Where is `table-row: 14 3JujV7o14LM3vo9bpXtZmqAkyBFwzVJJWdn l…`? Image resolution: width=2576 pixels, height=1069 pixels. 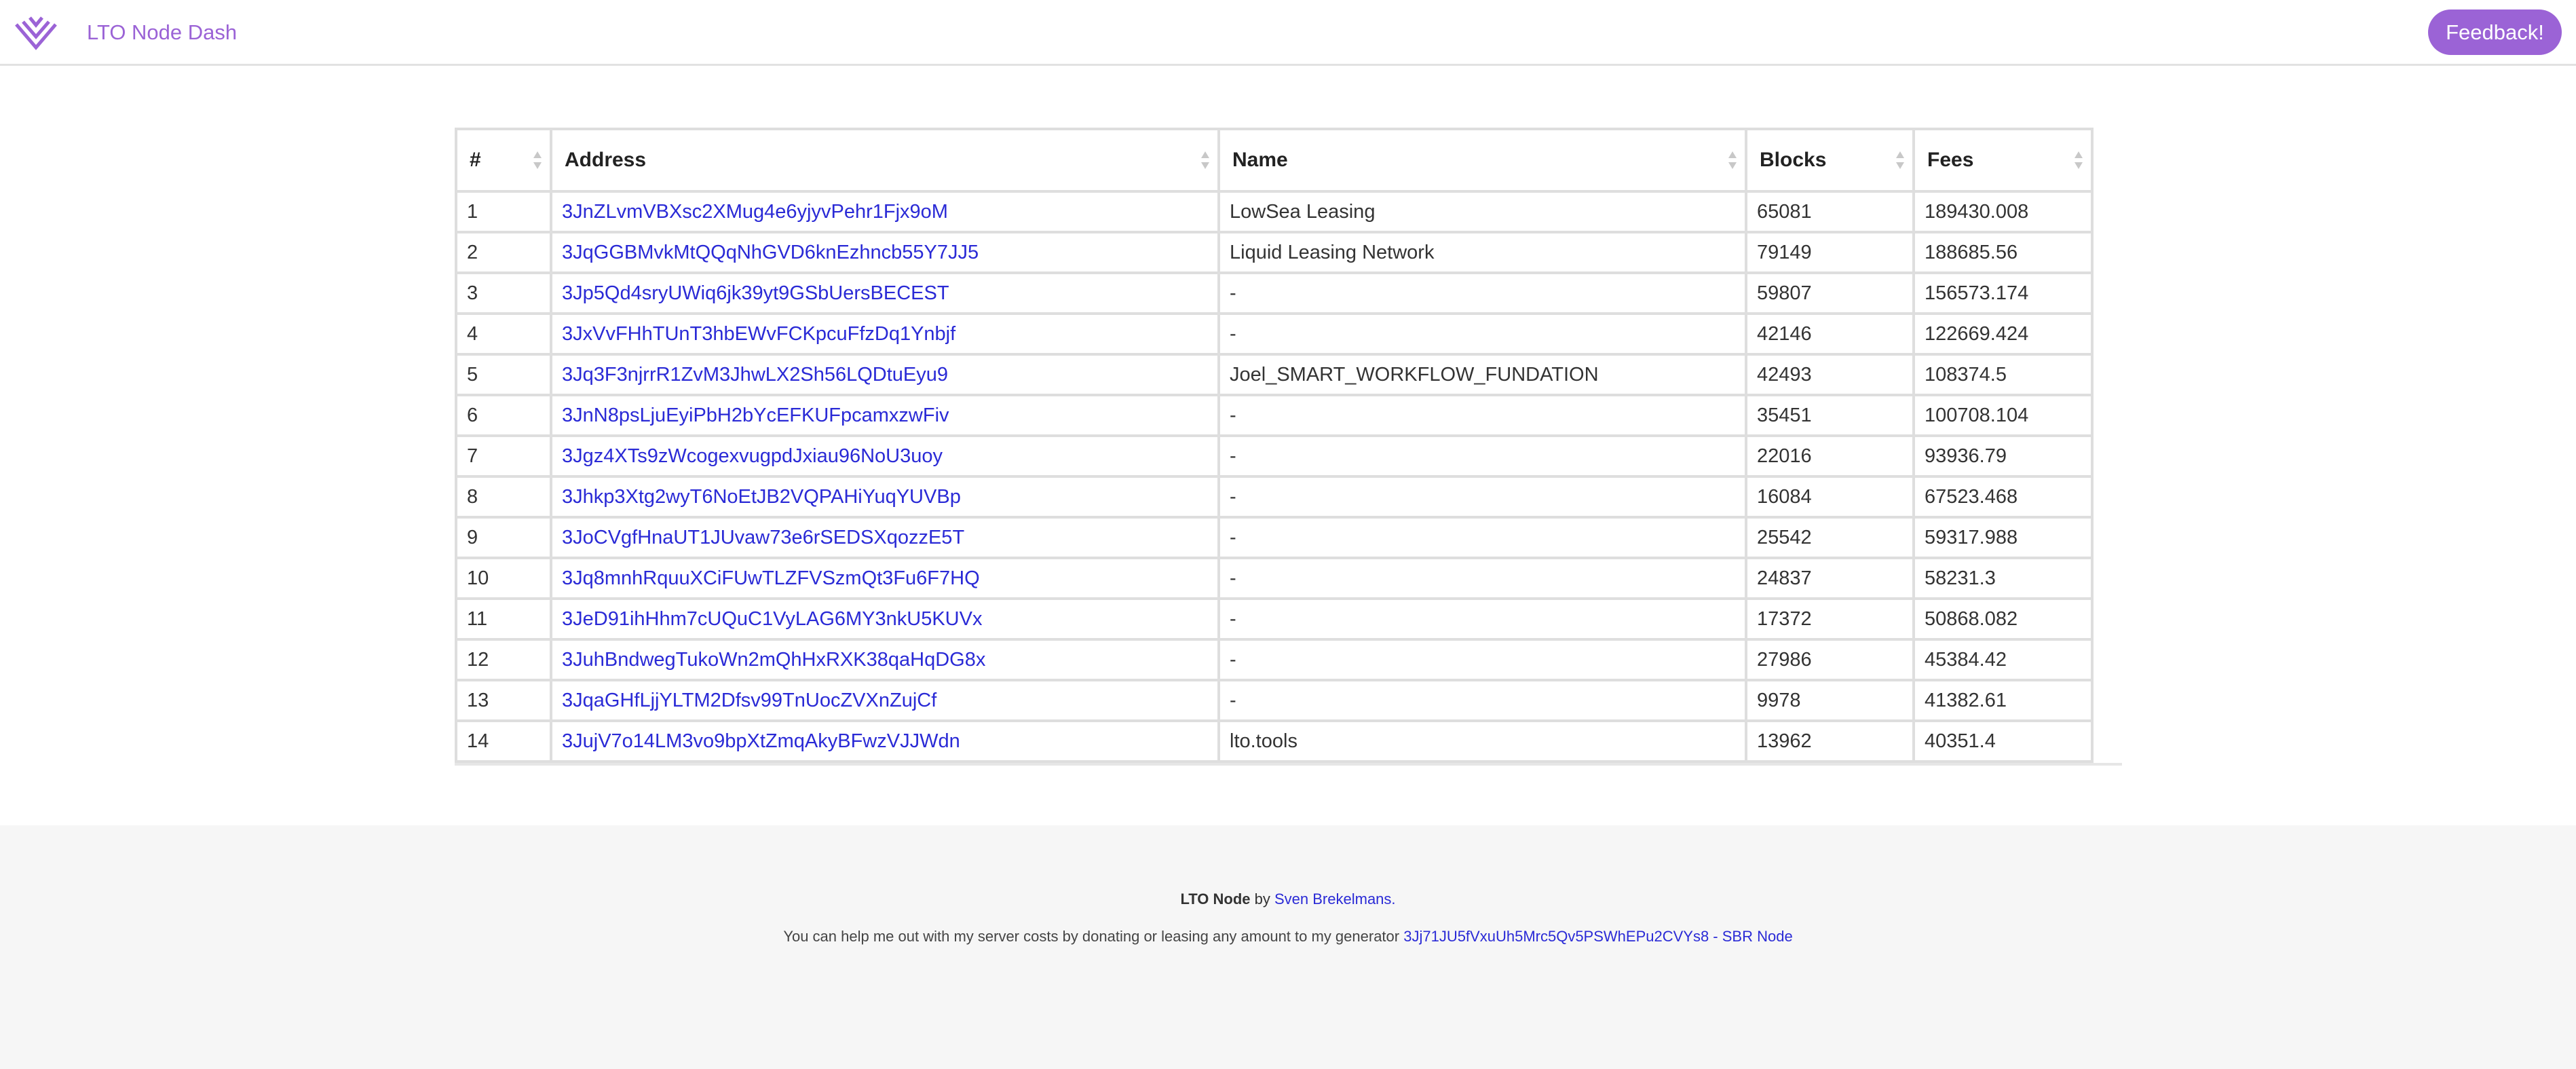
table-row: 14 3JujV7o14LM3vo9bpXtZmqAkyBFwzVJJWdn l… is located at coordinates (1274, 741).